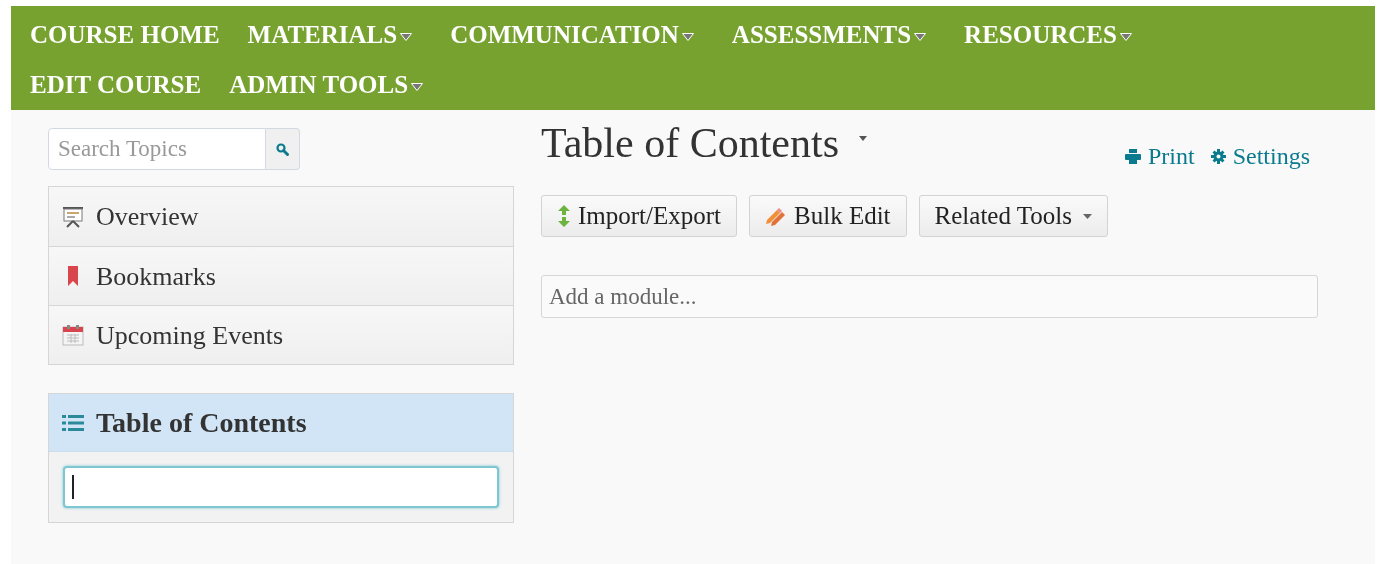  I want to click on list-icon, so click(73, 422).